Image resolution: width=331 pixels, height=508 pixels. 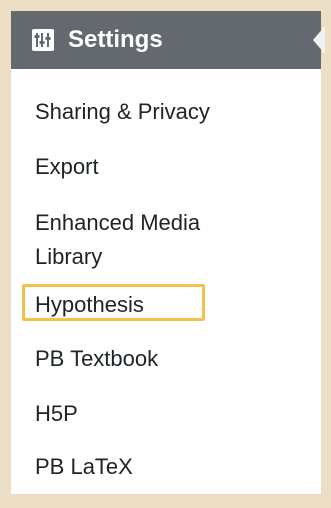 I want to click on submenu-item-pb-latex: PB LaTeX, so click(x=84, y=467).